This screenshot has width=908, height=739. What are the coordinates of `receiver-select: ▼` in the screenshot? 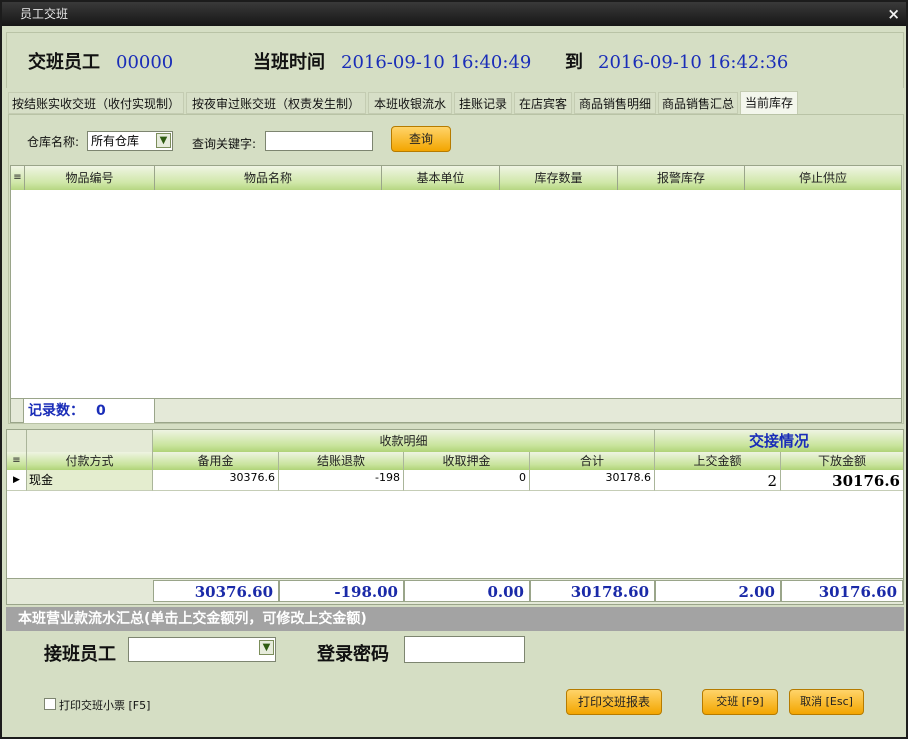 It's located at (202, 649).